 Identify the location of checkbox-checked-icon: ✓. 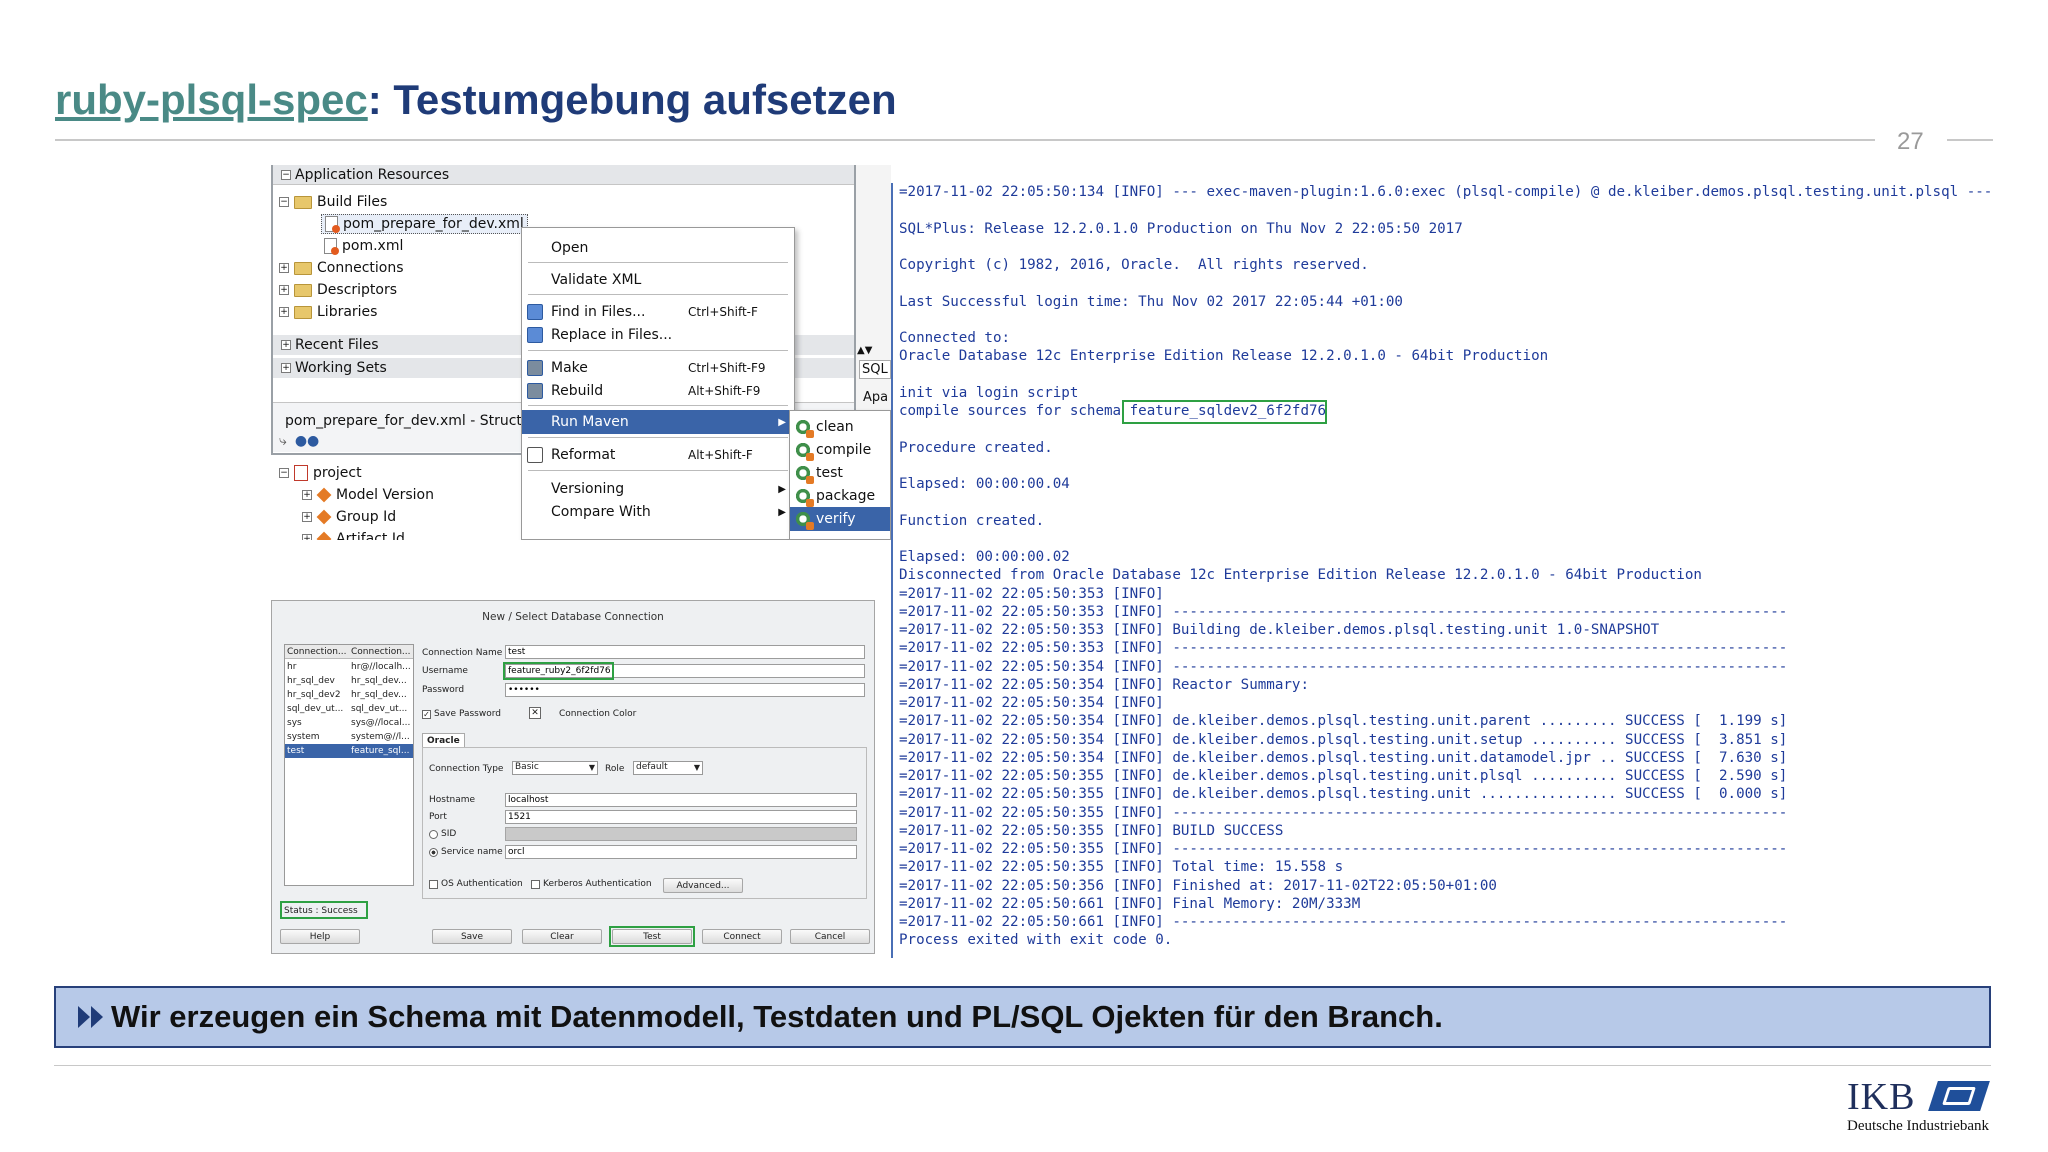
(426, 714).